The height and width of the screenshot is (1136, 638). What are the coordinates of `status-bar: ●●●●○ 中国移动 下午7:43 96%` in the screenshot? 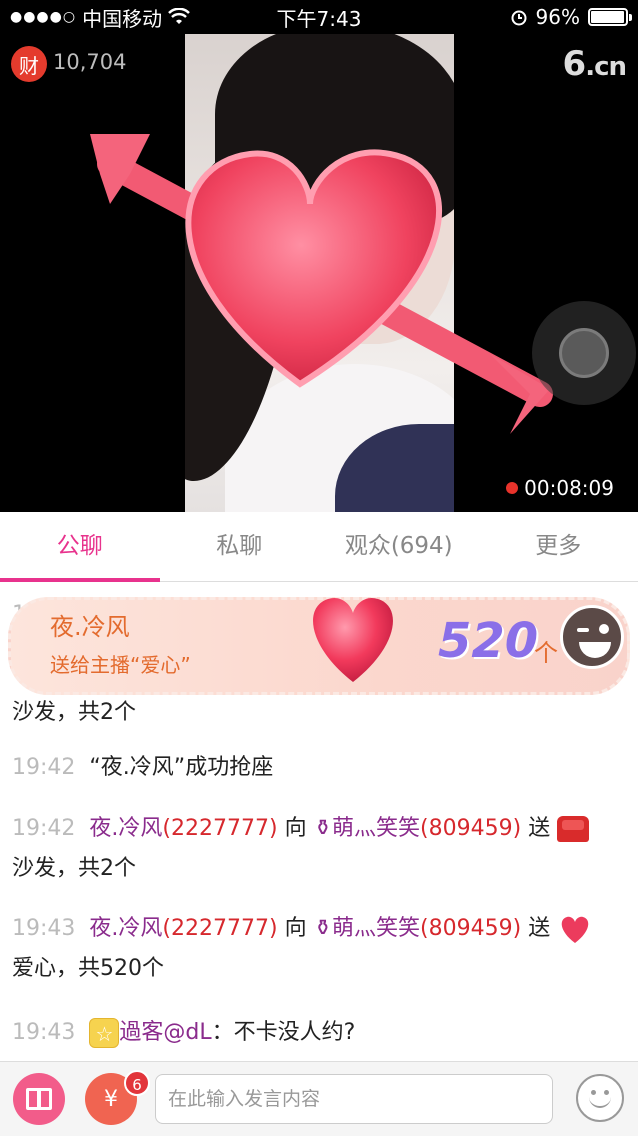 It's located at (319, 17).